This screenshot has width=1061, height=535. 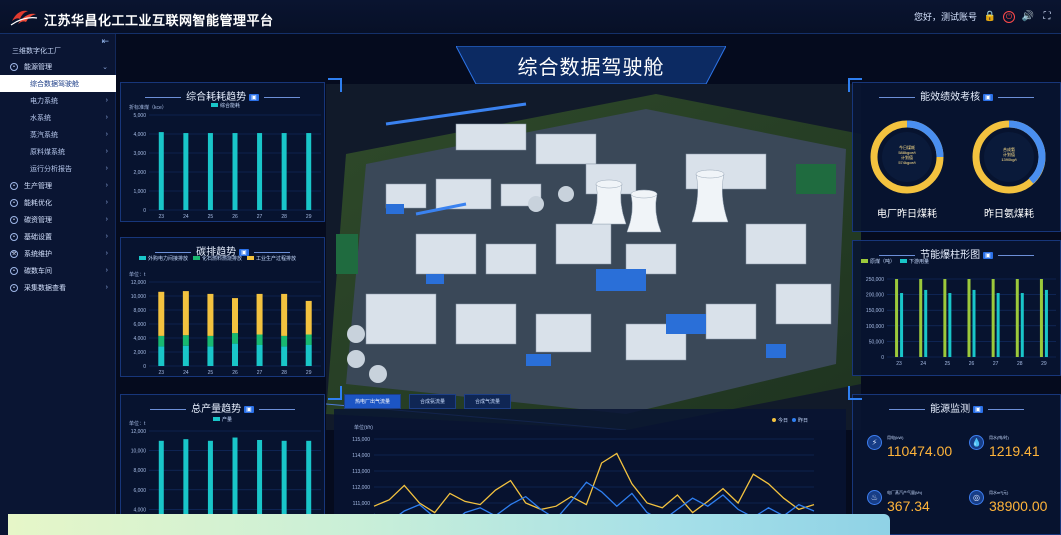 I want to click on app-title: 江苏华昌化工工业互联网智能管理平台, so click(x=159, y=20).